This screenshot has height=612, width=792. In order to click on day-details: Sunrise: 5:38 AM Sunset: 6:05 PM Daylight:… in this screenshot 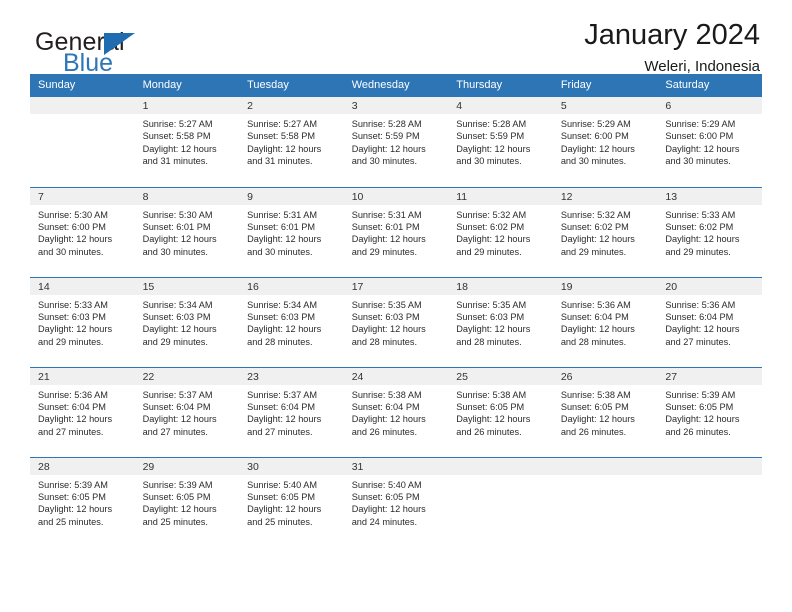, I will do `click(500, 412)`.